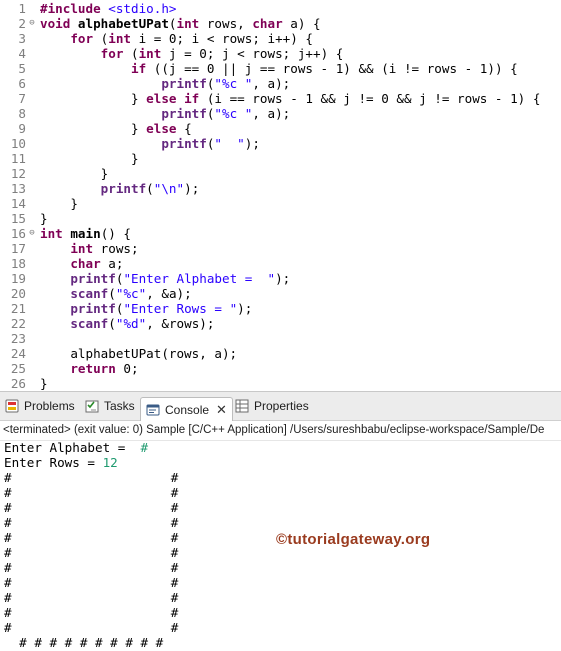  What do you see at coordinates (280, 8) in the screenshot?
I see `code-line: 1 #include <stdio.h>` at bounding box center [280, 8].